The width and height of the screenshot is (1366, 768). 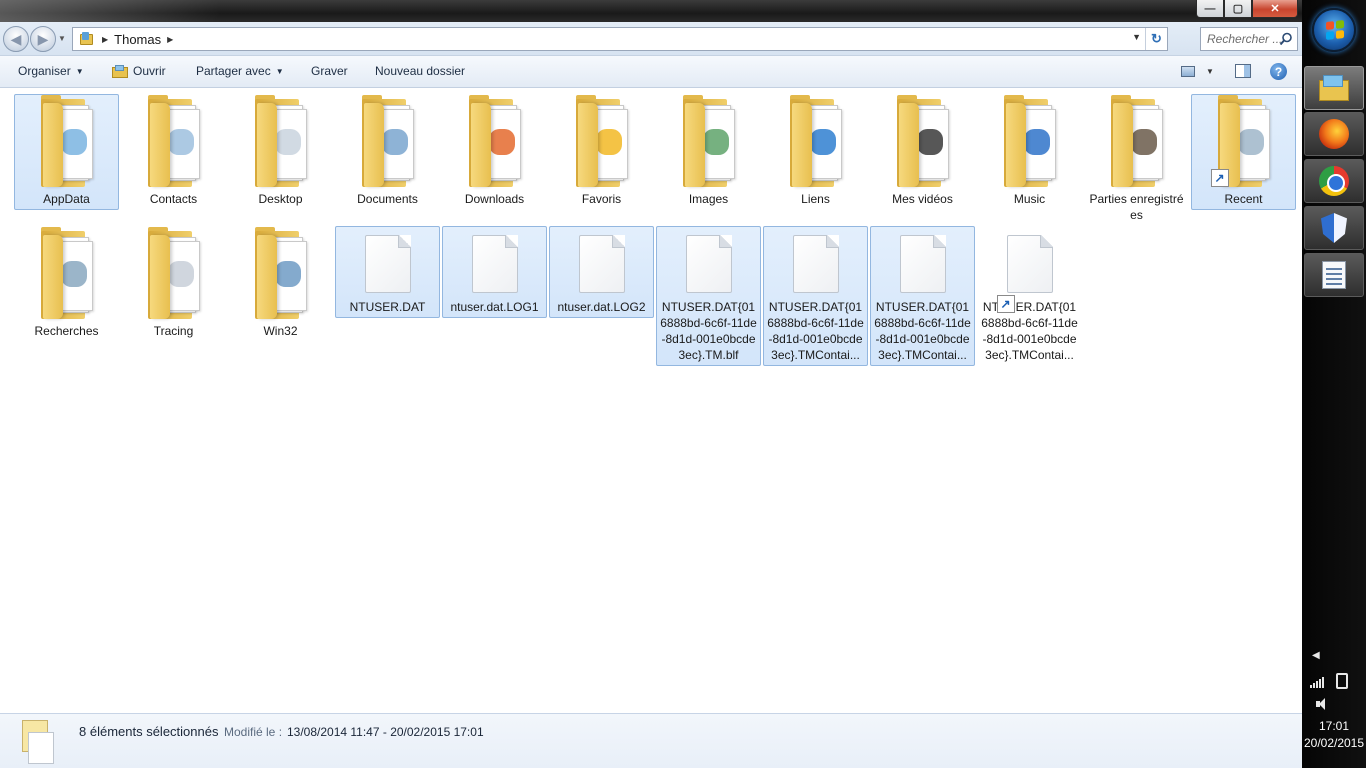 What do you see at coordinates (1245, 39) in the screenshot?
I see `search-input` at bounding box center [1245, 39].